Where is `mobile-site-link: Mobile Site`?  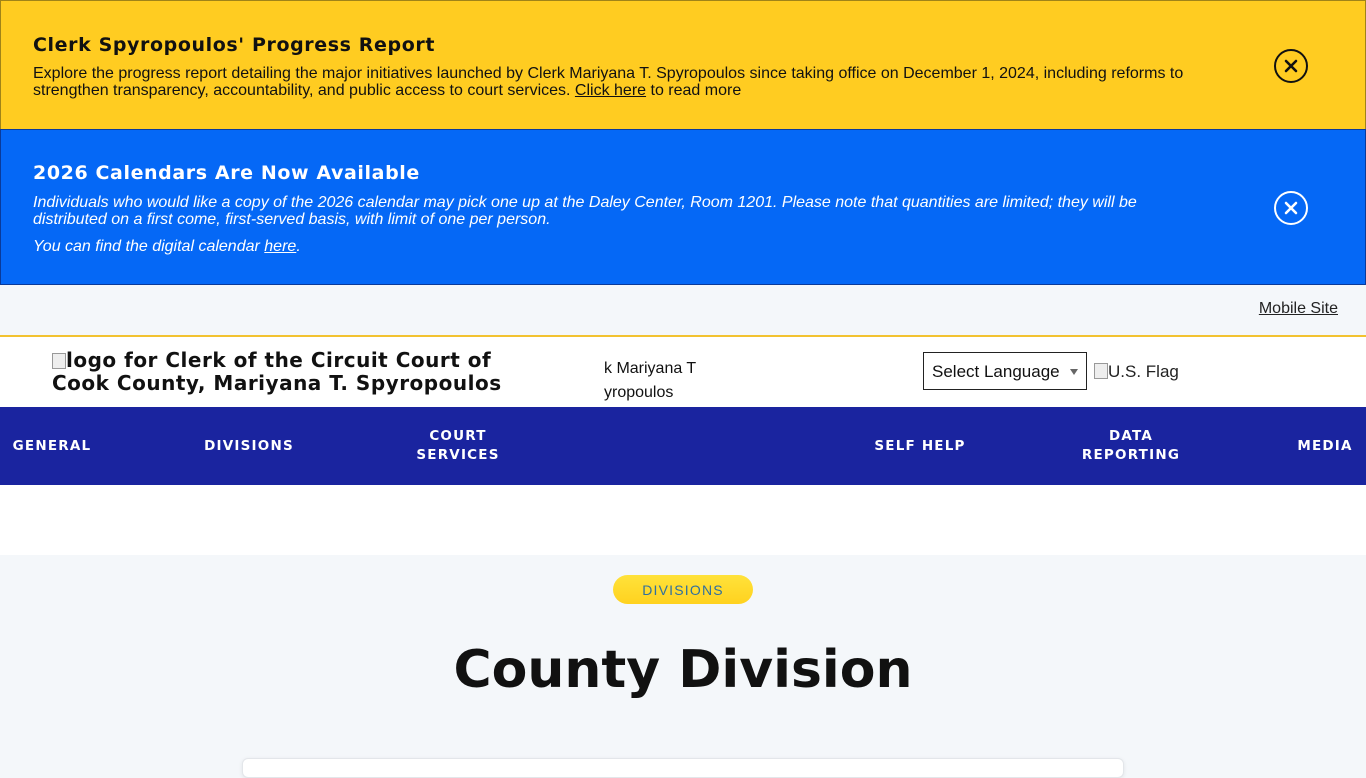
mobile-site-link: Mobile Site is located at coordinates (1298, 309).